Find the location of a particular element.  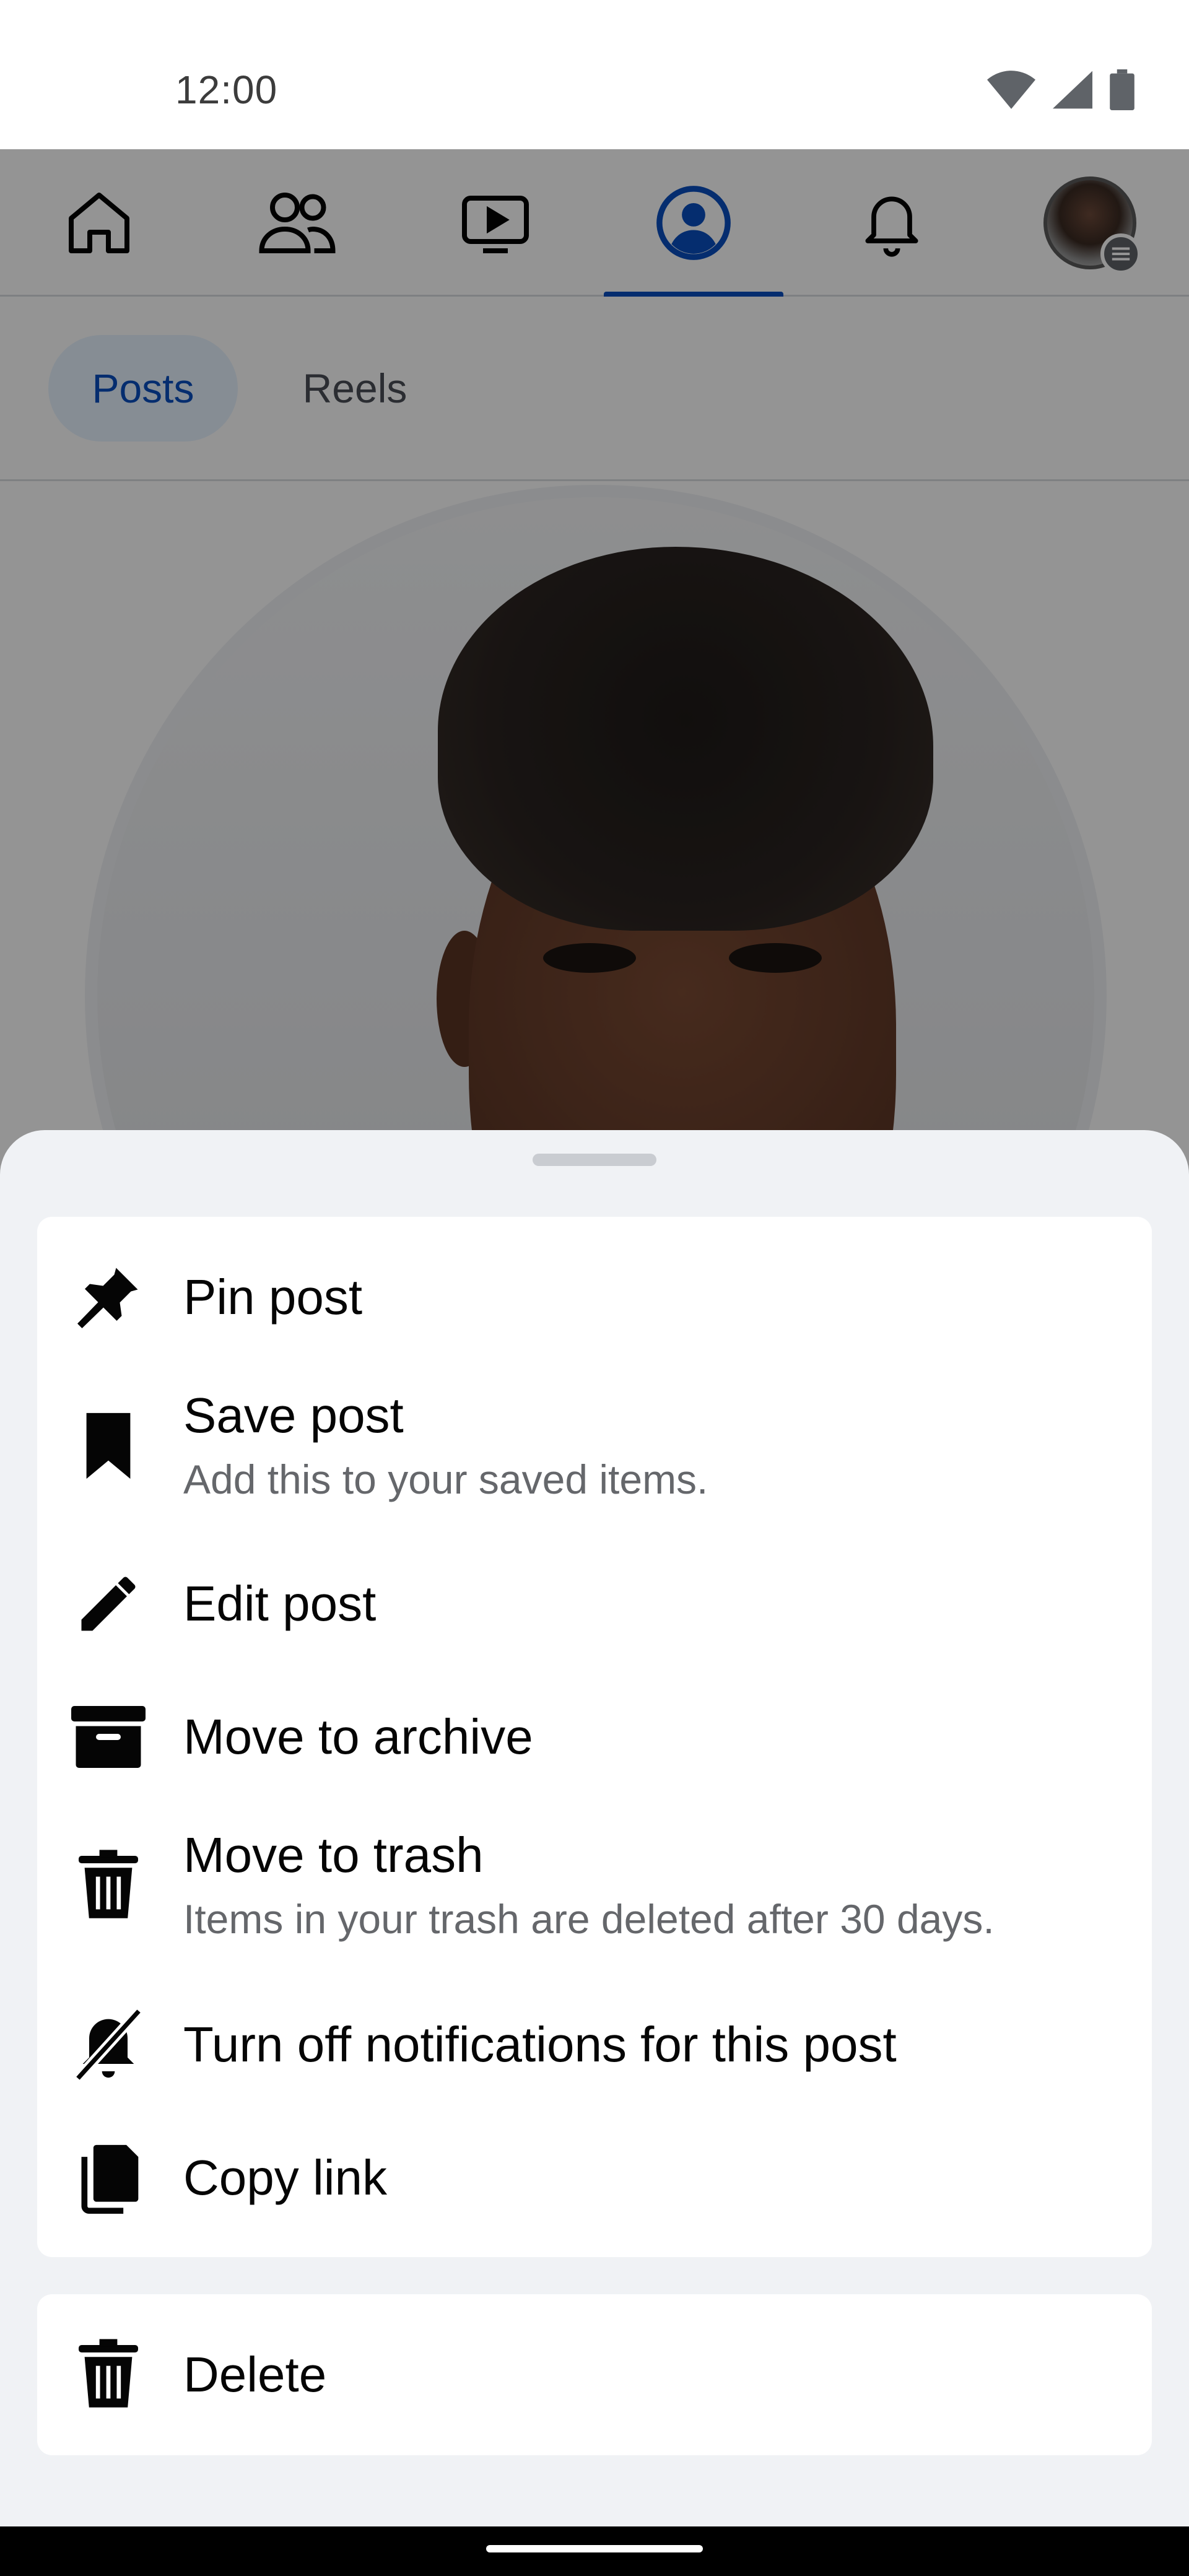

copy-link-item: Copy link is located at coordinates (594, 2177).